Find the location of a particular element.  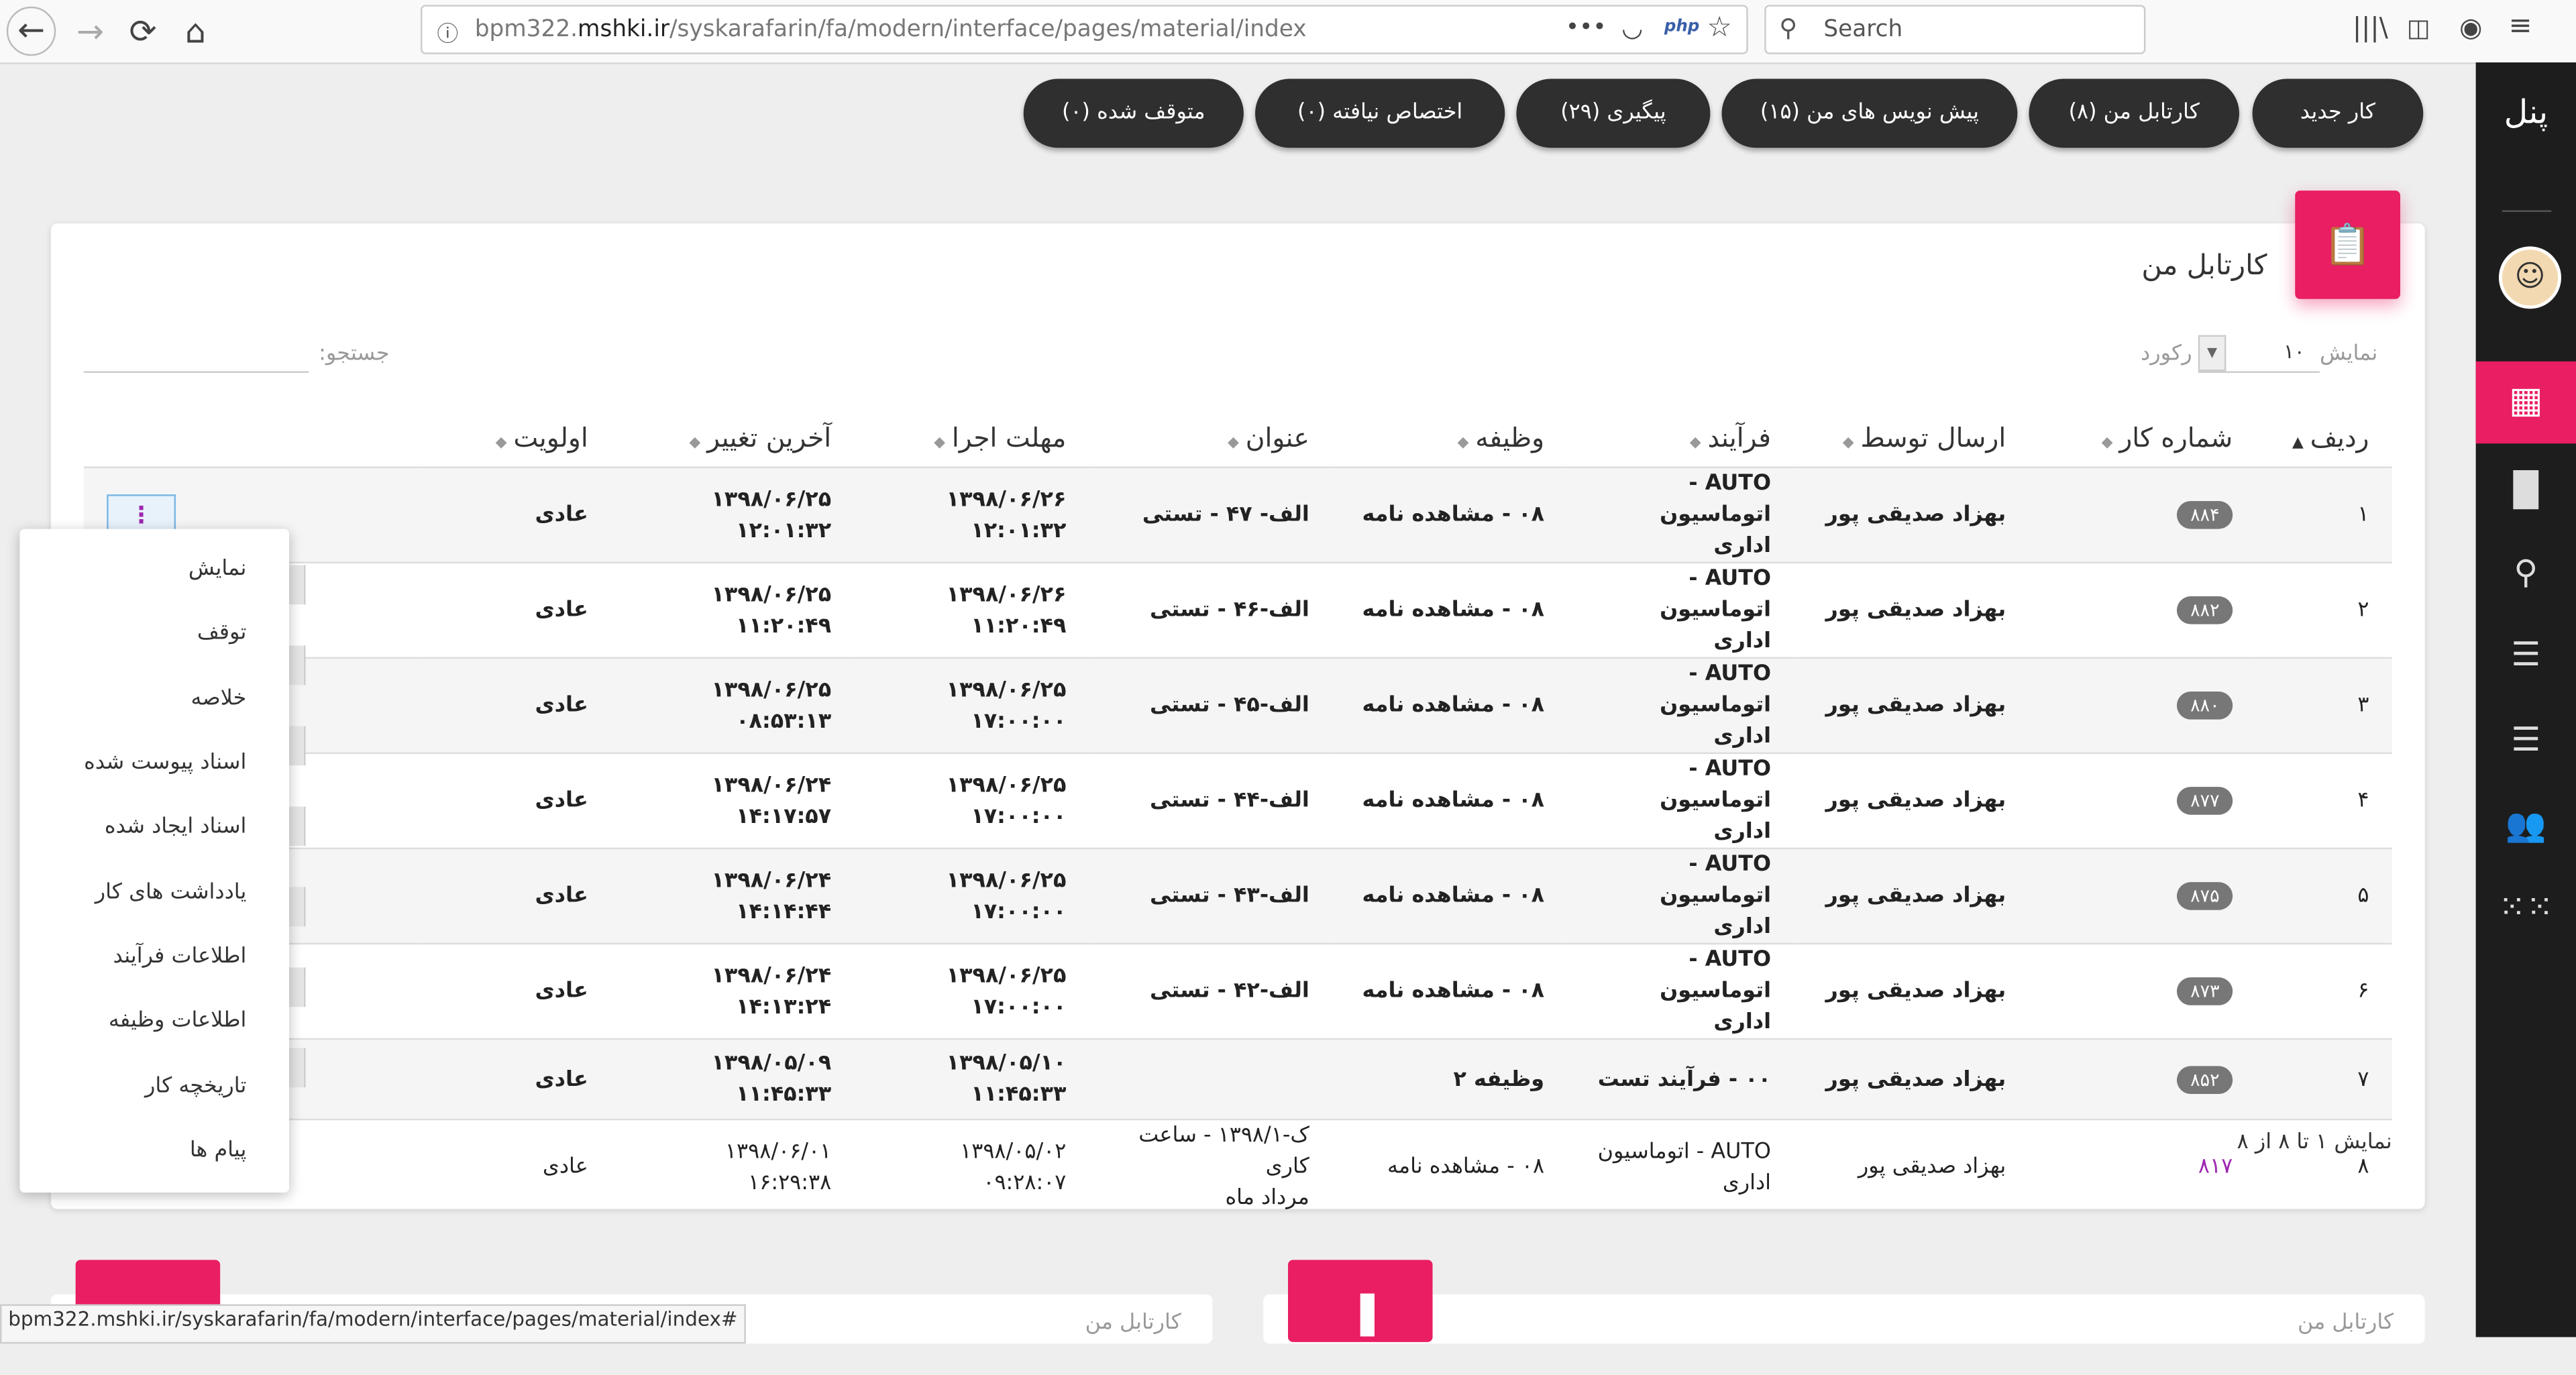

cell-subject: الف-۴۳ - تستی is located at coordinates (1211, 896).